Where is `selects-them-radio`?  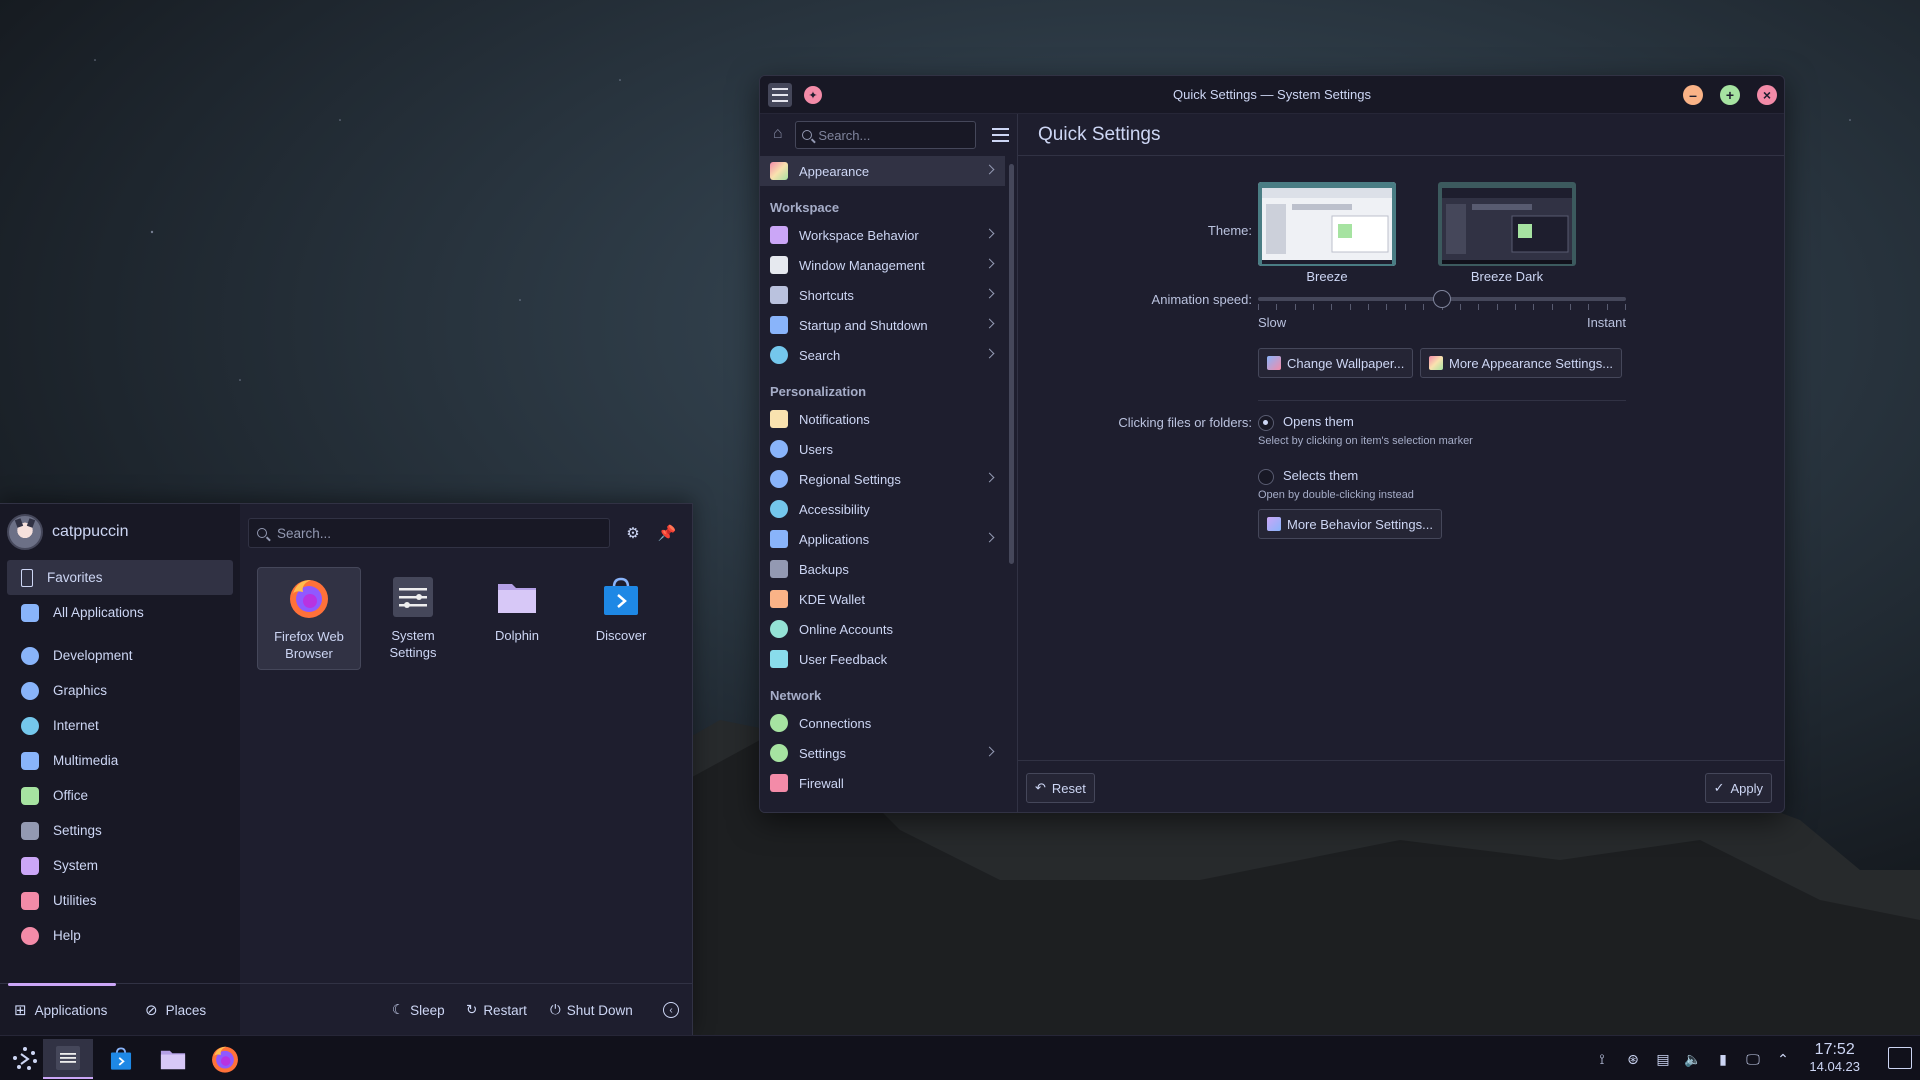 selects-them-radio is located at coordinates (1266, 477).